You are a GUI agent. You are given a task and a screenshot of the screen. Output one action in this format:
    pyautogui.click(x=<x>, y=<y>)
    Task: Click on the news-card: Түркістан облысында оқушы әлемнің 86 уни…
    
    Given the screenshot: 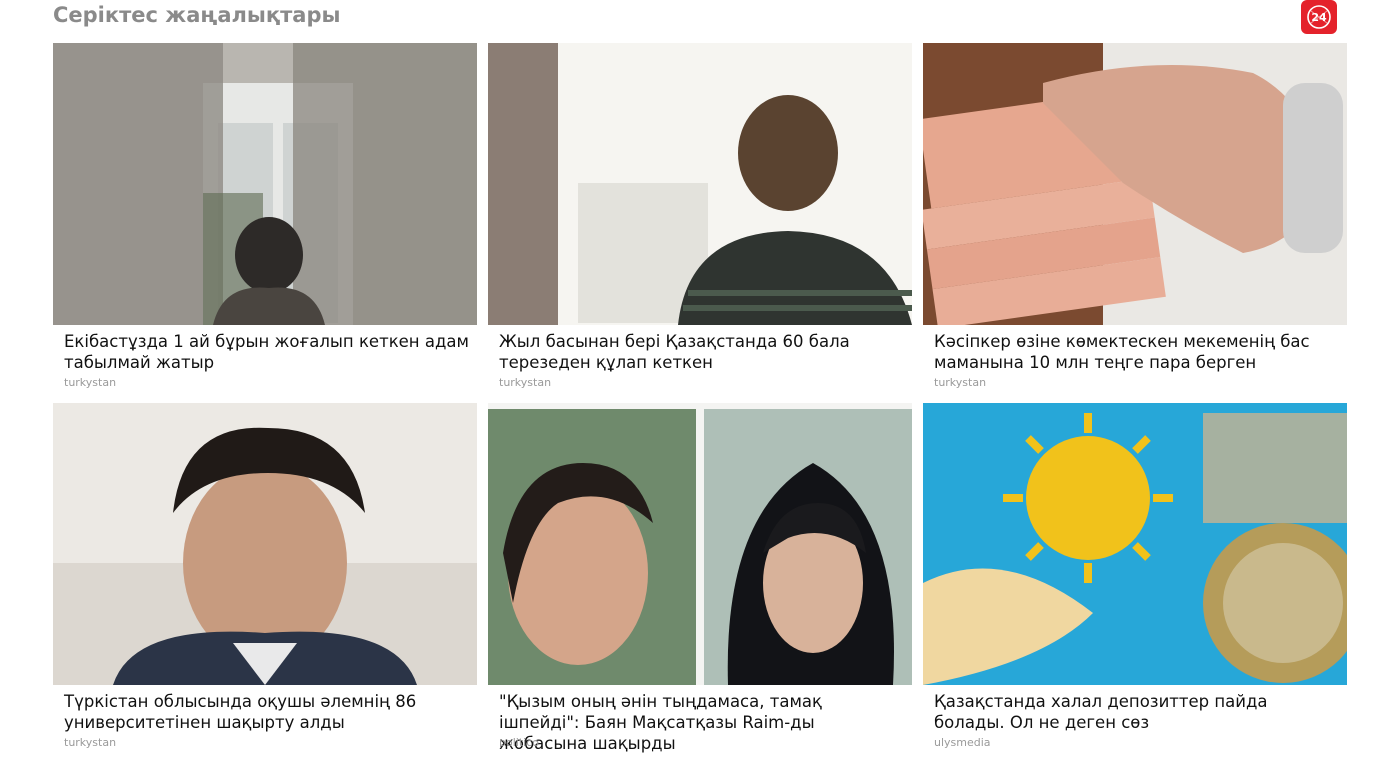 What is the action you would take?
    pyautogui.click(x=265, y=578)
    